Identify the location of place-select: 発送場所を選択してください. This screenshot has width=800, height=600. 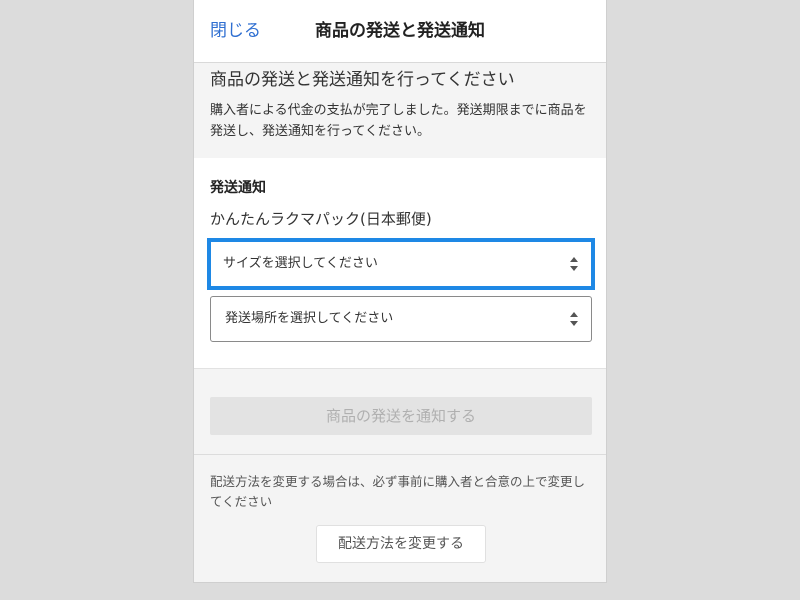
(401, 319).